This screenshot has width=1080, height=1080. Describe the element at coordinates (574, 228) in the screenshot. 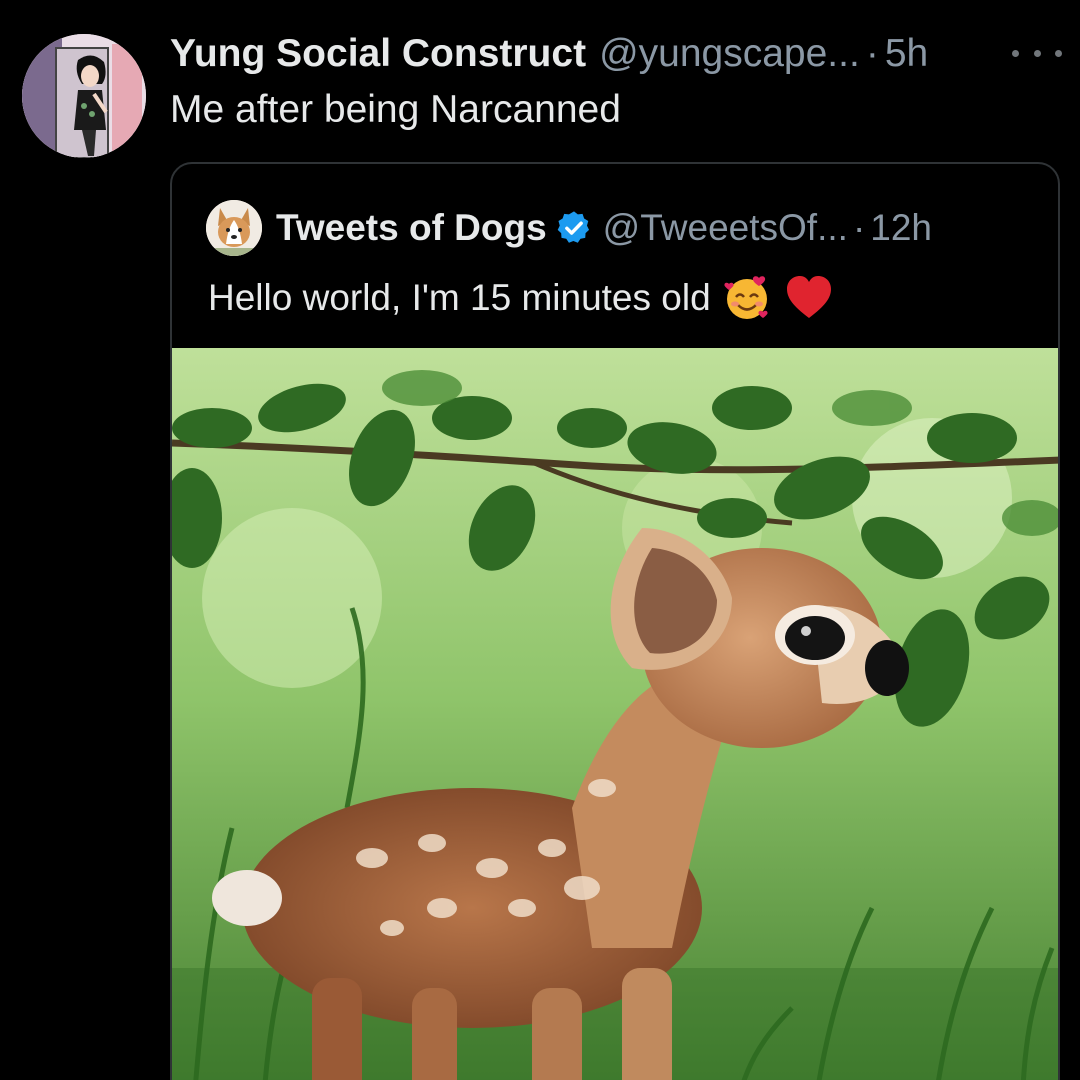

I see `verified-badge-icon` at that location.